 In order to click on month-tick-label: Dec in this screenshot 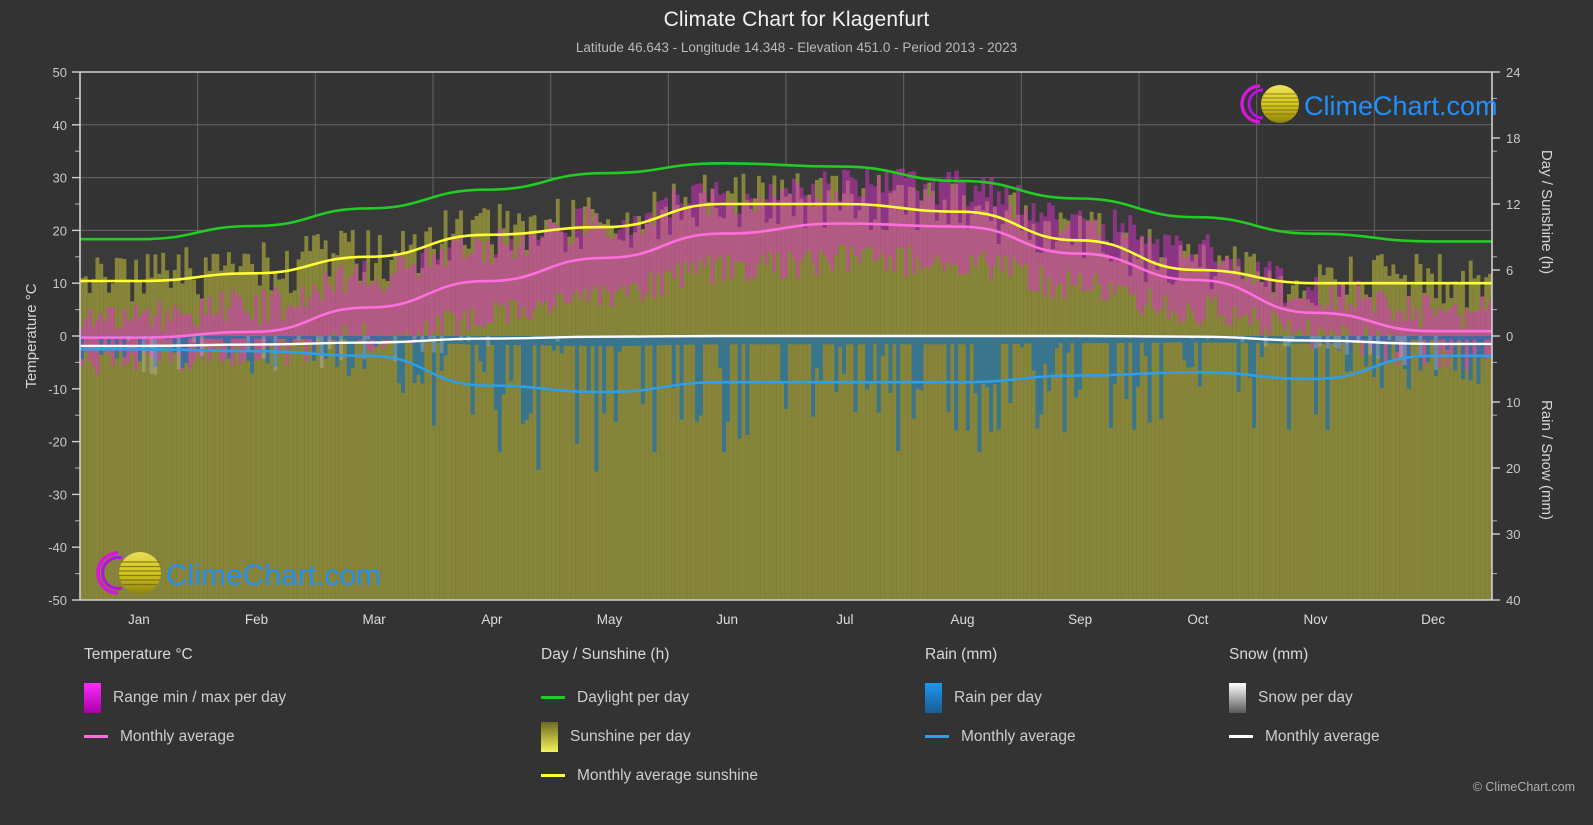, I will do `click(1433, 619)`.